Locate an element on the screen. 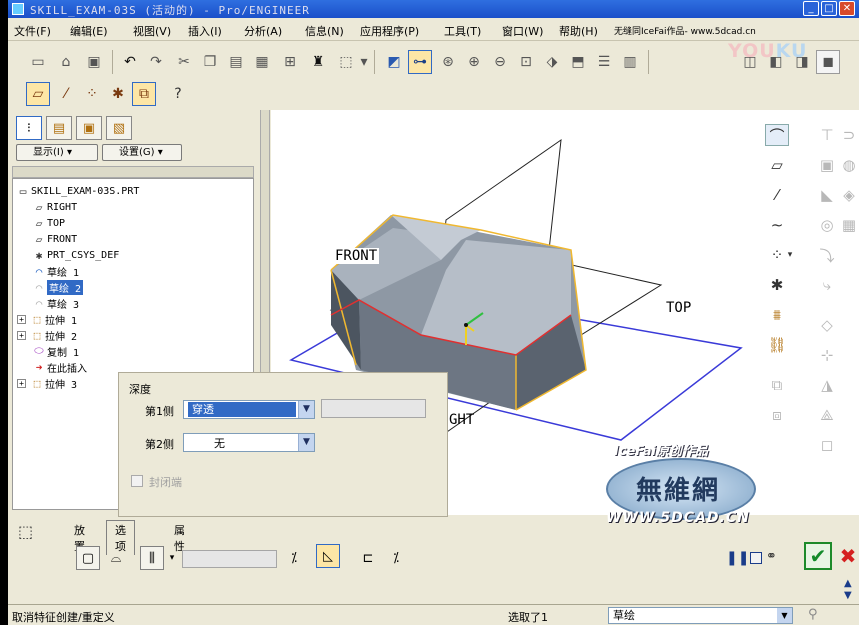 The height and width of the screenshot is (625, 859). menu-file: 文件(F) is located at coordinates (32, 31).